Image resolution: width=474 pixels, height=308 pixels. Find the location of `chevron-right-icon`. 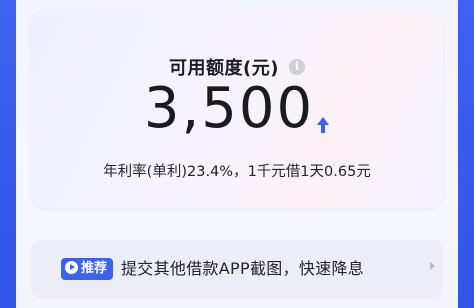

chevron-right-icon is located at coordinates (432, 266).